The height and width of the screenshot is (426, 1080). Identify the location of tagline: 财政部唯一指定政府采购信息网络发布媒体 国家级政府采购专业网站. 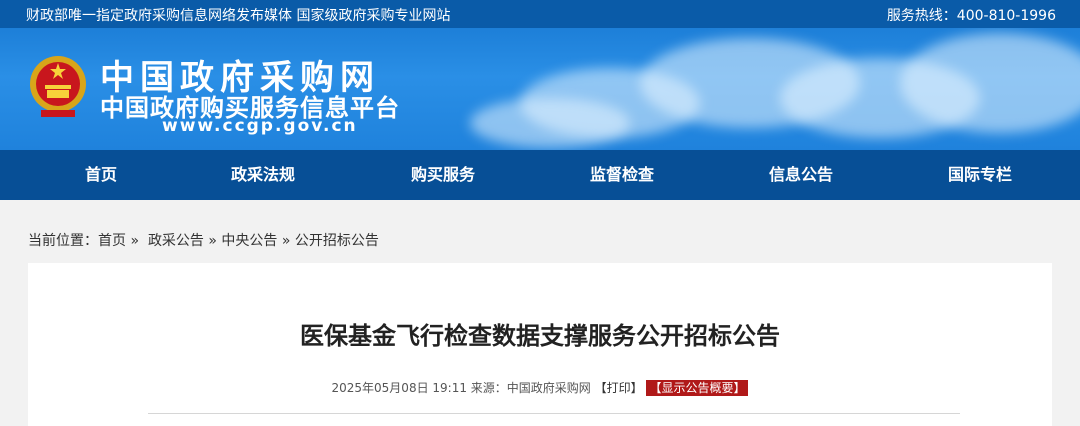
(238, 16).